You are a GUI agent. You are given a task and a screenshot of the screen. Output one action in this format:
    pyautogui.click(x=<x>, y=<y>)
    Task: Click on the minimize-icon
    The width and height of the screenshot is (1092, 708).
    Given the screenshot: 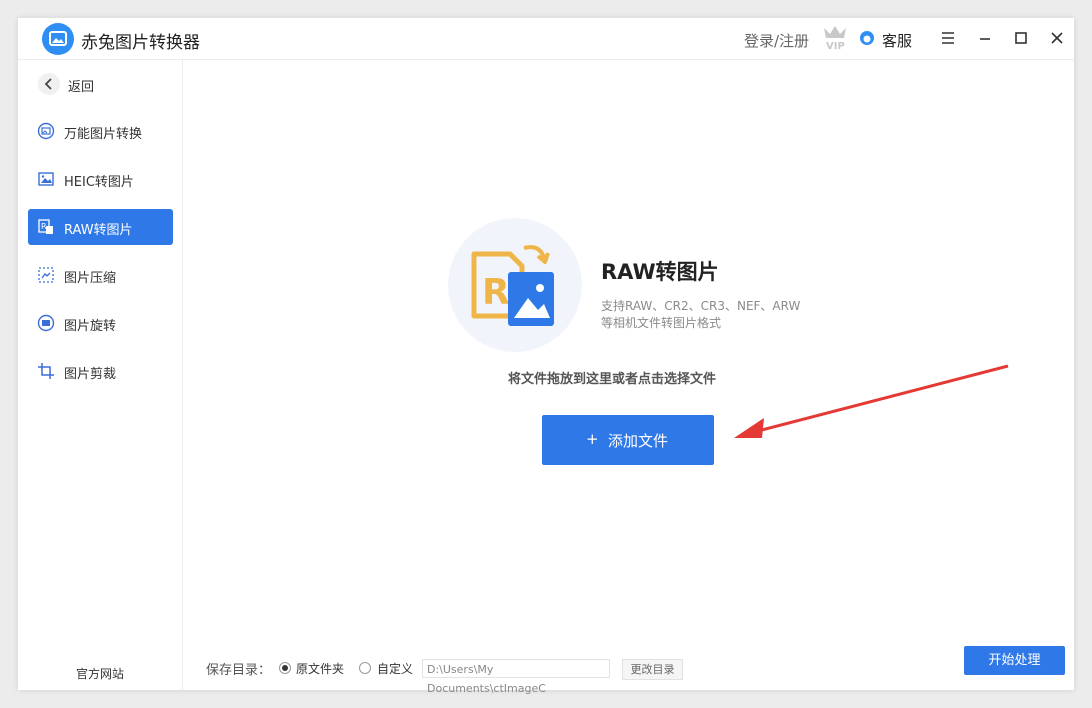 What is the action you would take?
    pyautogui.click(x=985, y=38)
    